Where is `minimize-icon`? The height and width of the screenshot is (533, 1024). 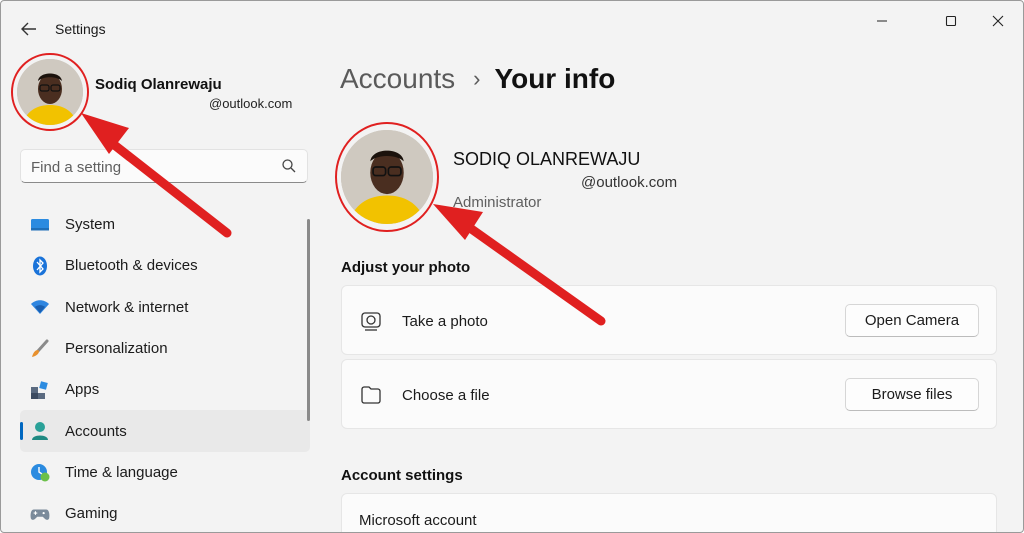
minimize-icon is located at coordinates (882, 21).